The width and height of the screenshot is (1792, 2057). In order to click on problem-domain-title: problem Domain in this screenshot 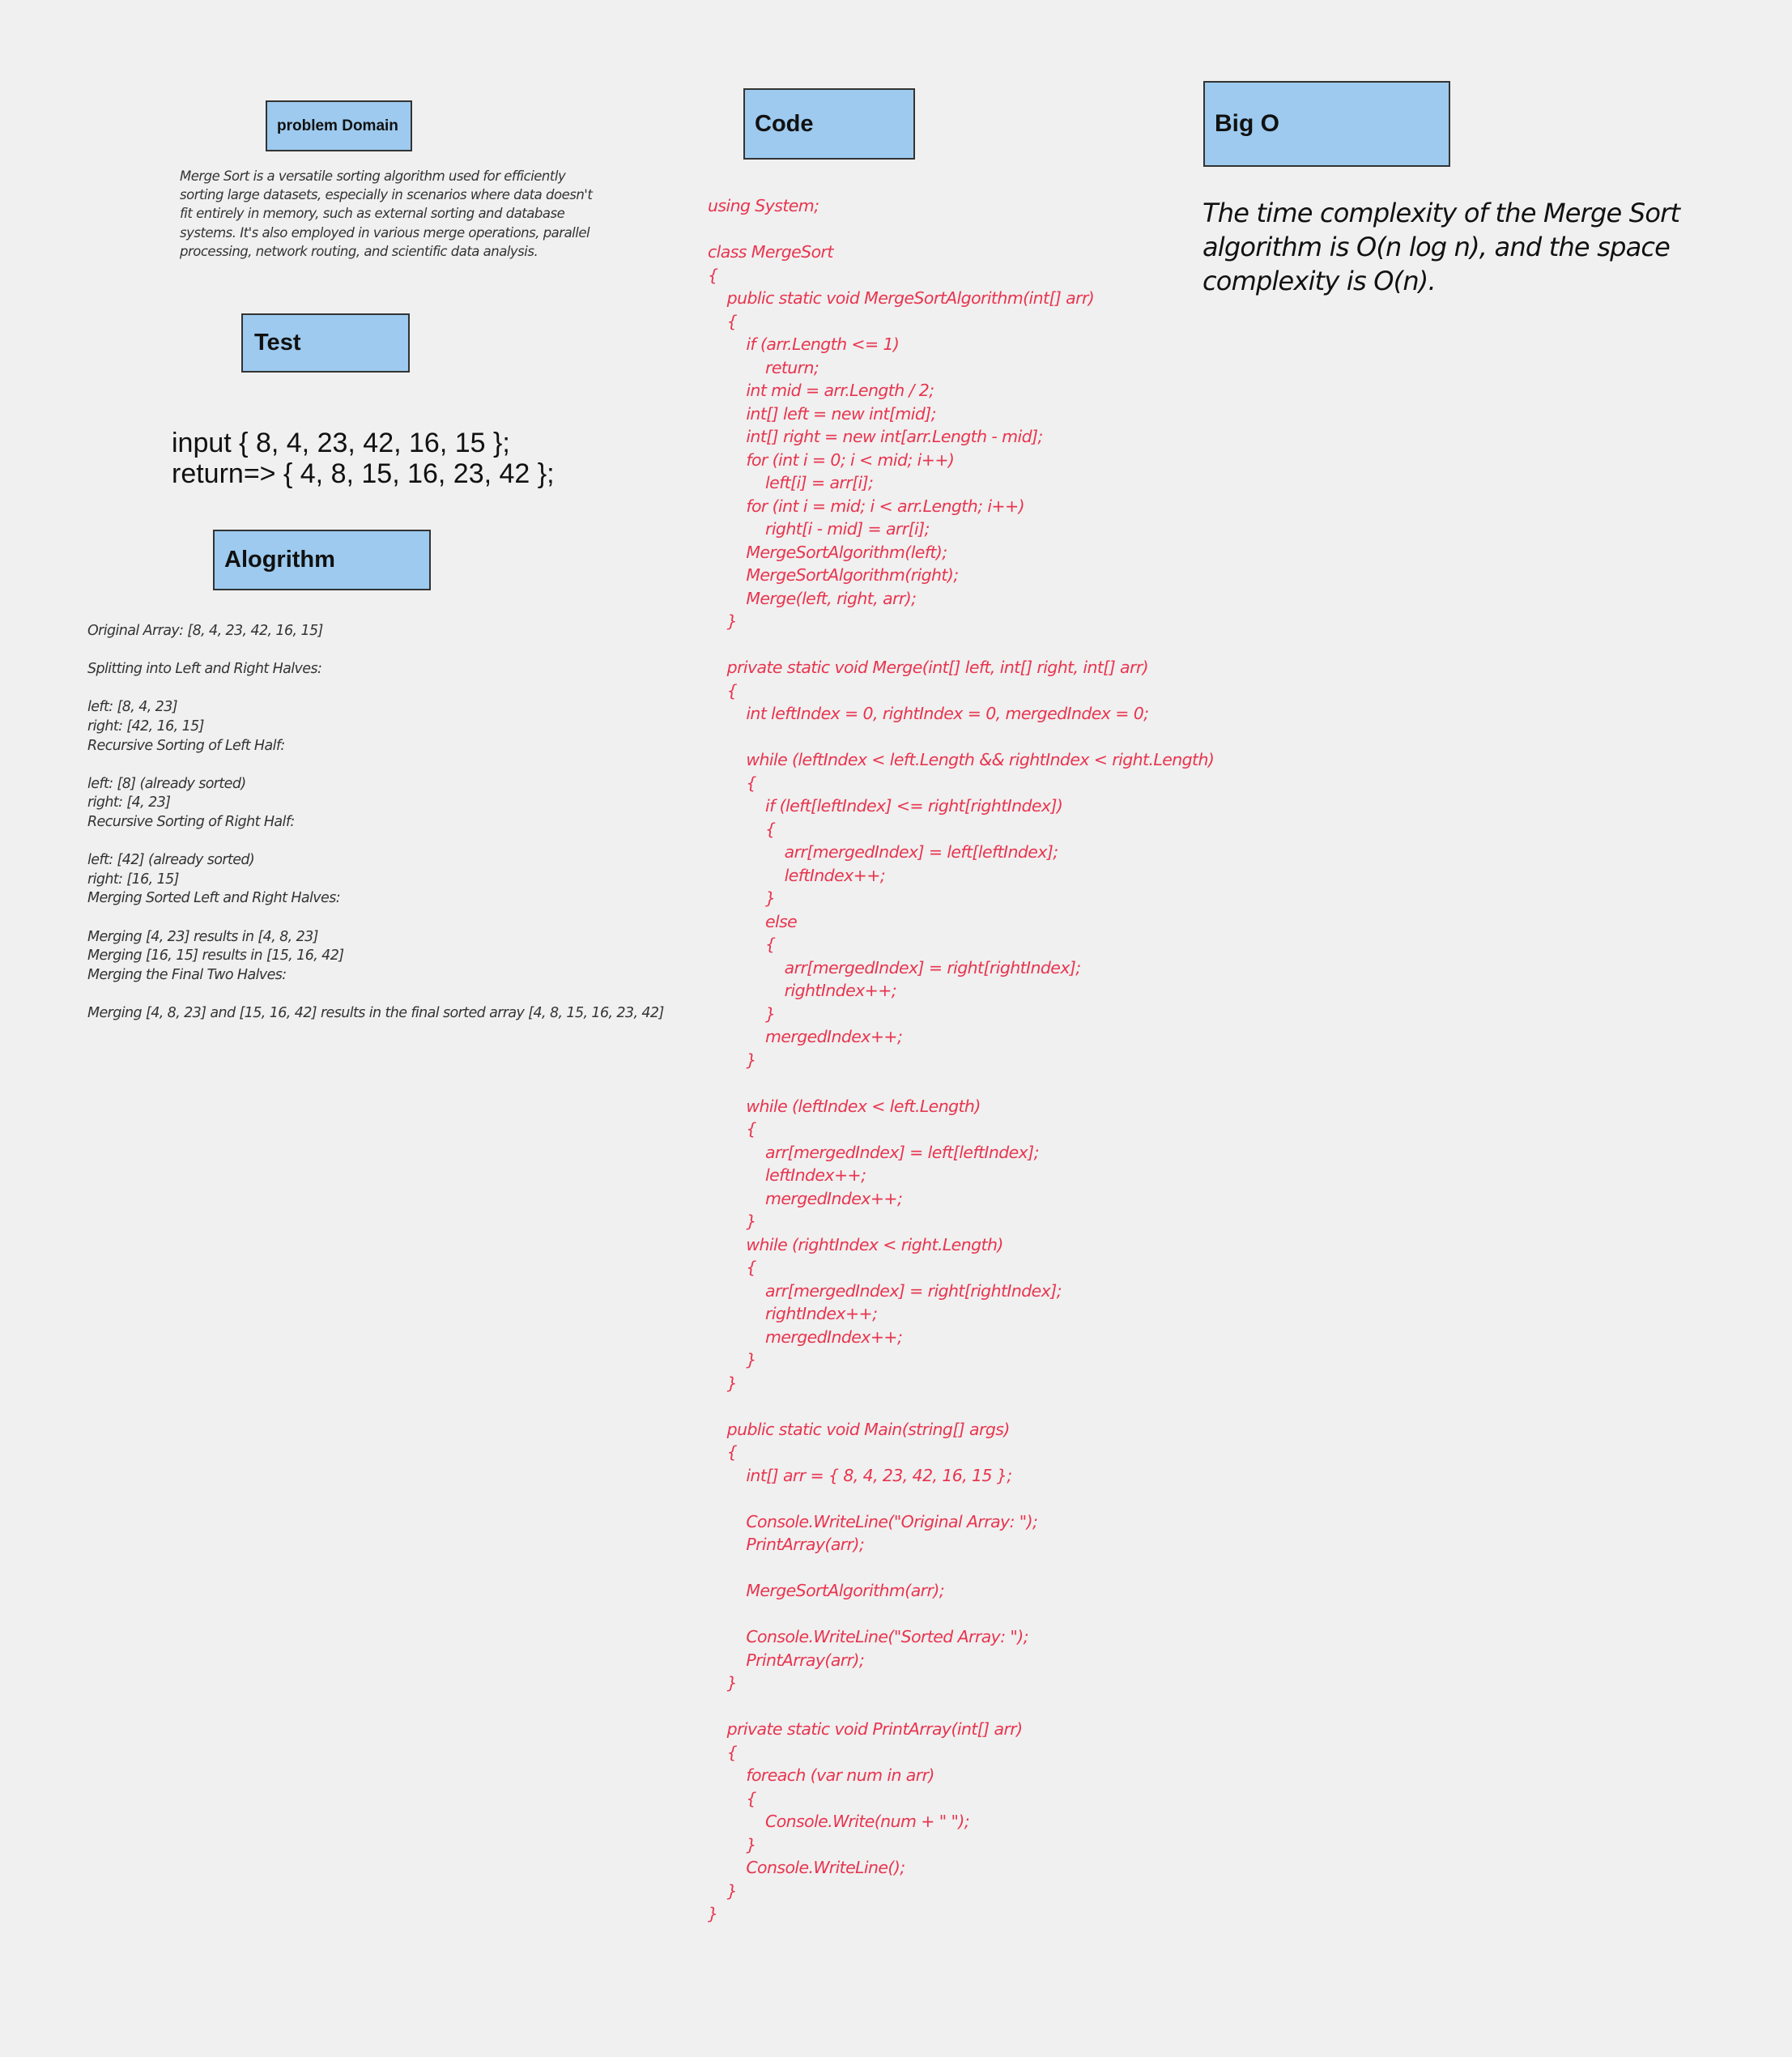, I will do `click(338, 125)`.